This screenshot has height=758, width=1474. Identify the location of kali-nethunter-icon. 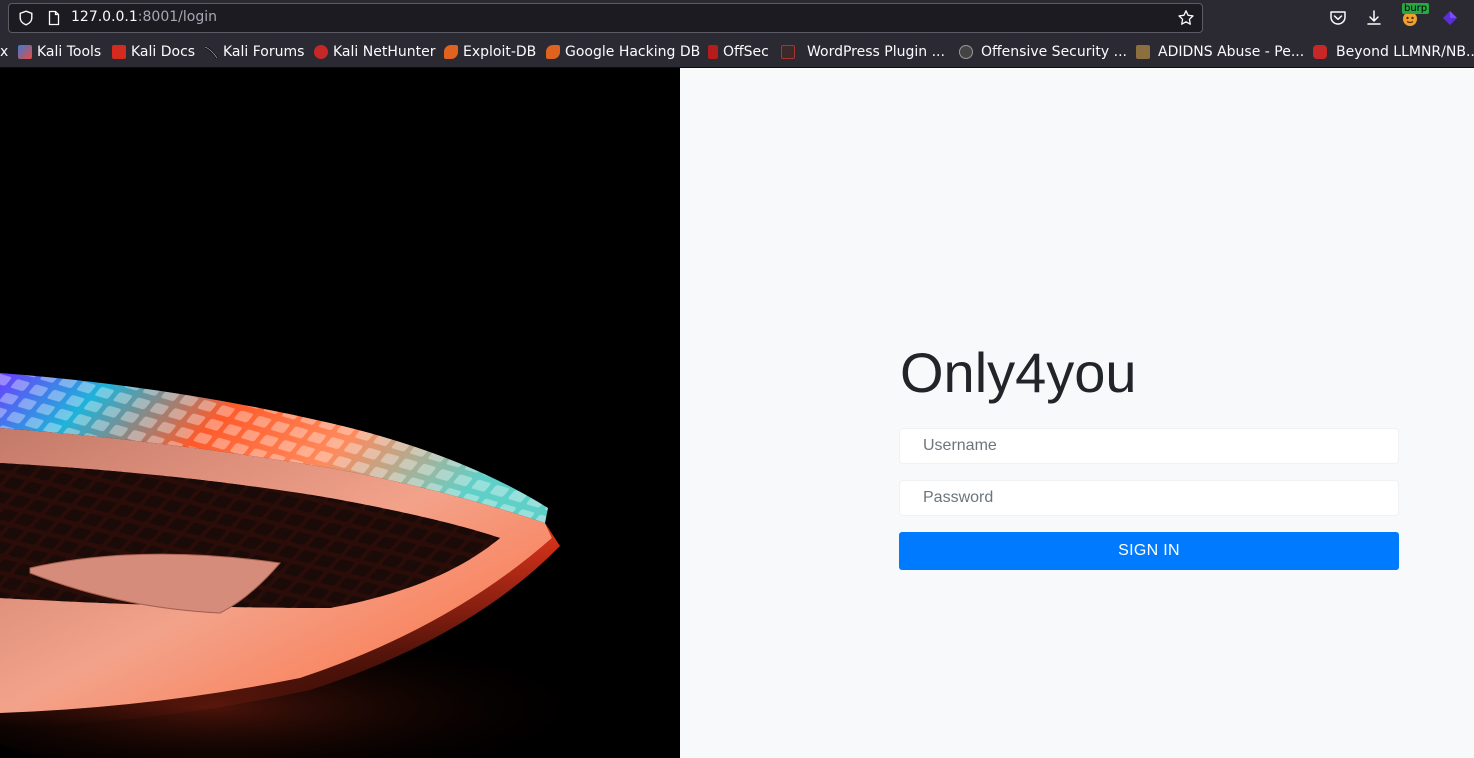
(321, 52).